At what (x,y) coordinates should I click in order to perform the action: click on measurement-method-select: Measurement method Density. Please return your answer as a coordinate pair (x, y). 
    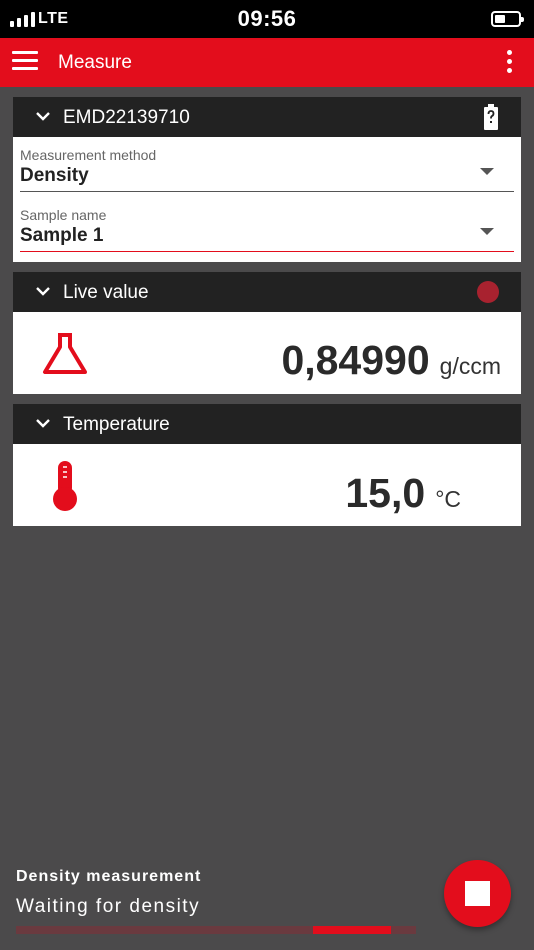
    Looking at the image, I should click on (267, 169).